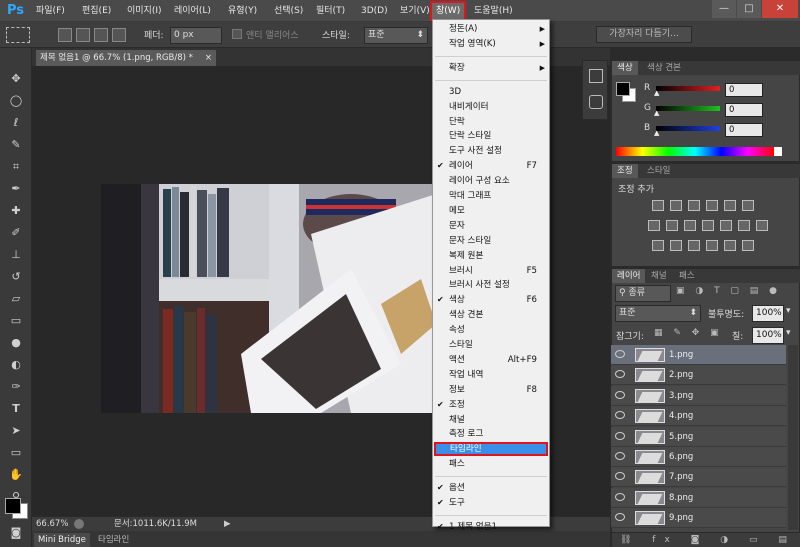  Describe the element at coordinates (788, 333) in the screenshot. I see `fill-dropdown-icon: ▾` at that location.